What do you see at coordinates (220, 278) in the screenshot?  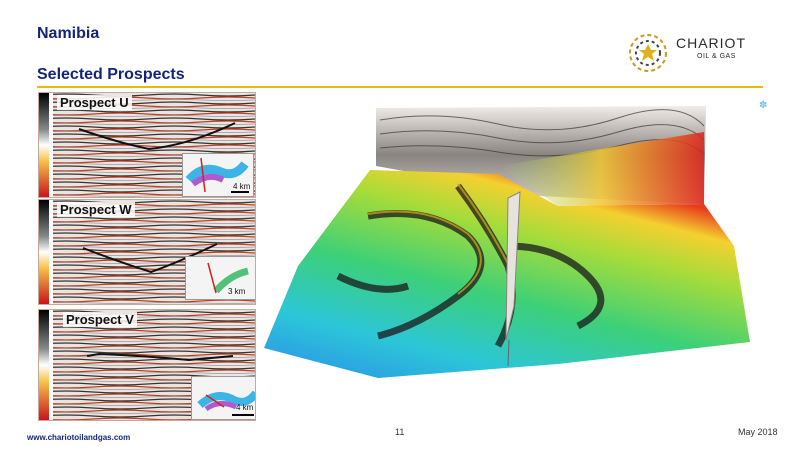 I see `prospect-w-map-inset: 3 km` at bounding box center [220, 278].